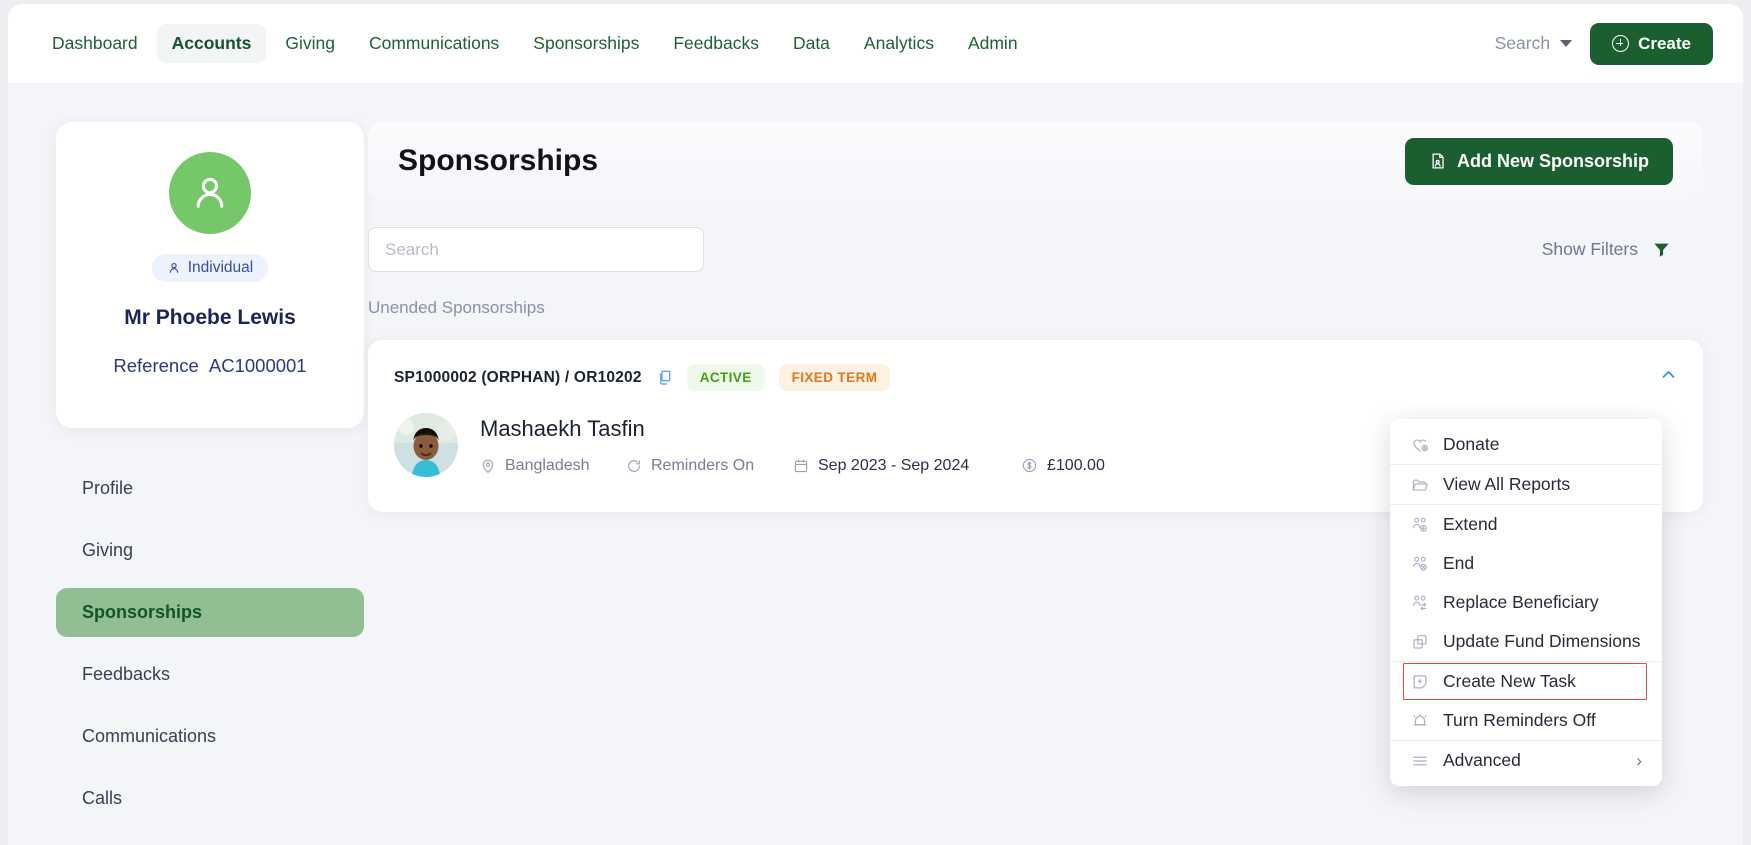 The width and height of the screenshot is (1751, 845). Describe the element at coordinates (1035, 249) in the screenshot. I see `filter-row: Show Filters` at that location.